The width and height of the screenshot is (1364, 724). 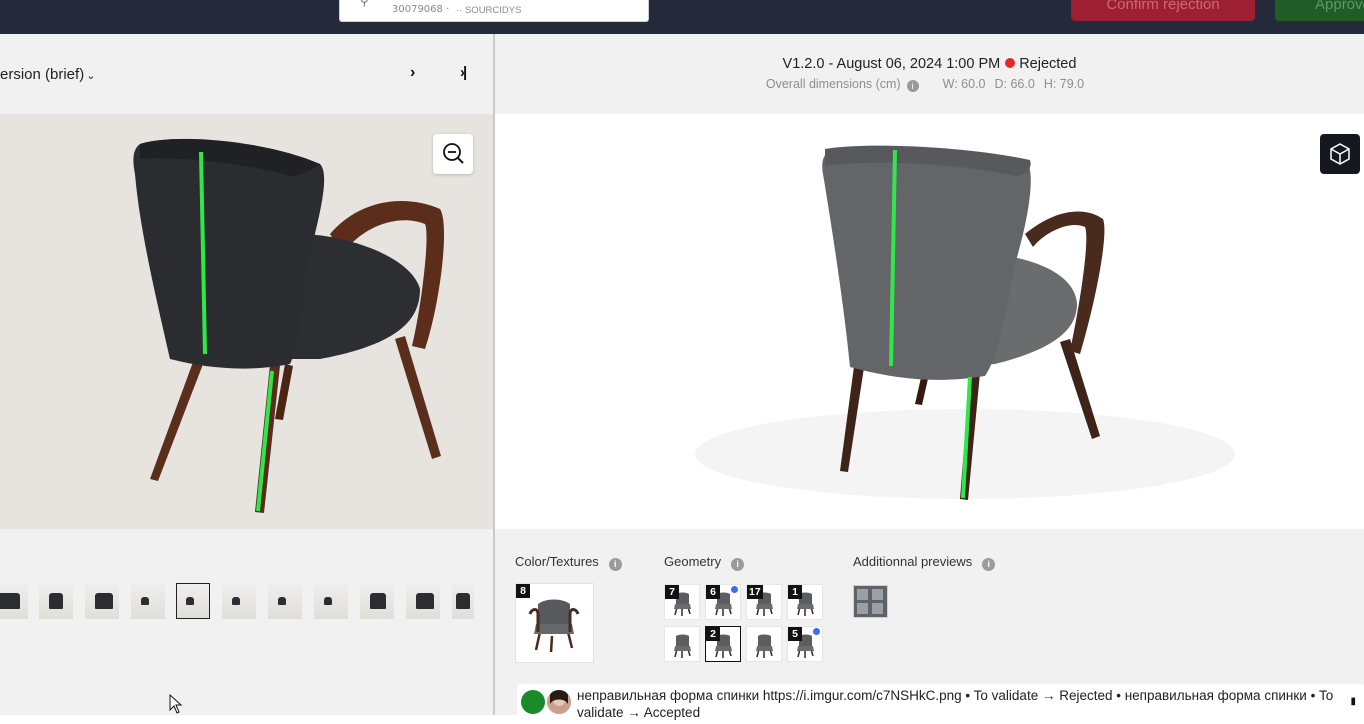 What do you see at coordinates (713, 592) in the screenshot?
I see `geometry-version-badge: 6` at bounding box center [713, 592].